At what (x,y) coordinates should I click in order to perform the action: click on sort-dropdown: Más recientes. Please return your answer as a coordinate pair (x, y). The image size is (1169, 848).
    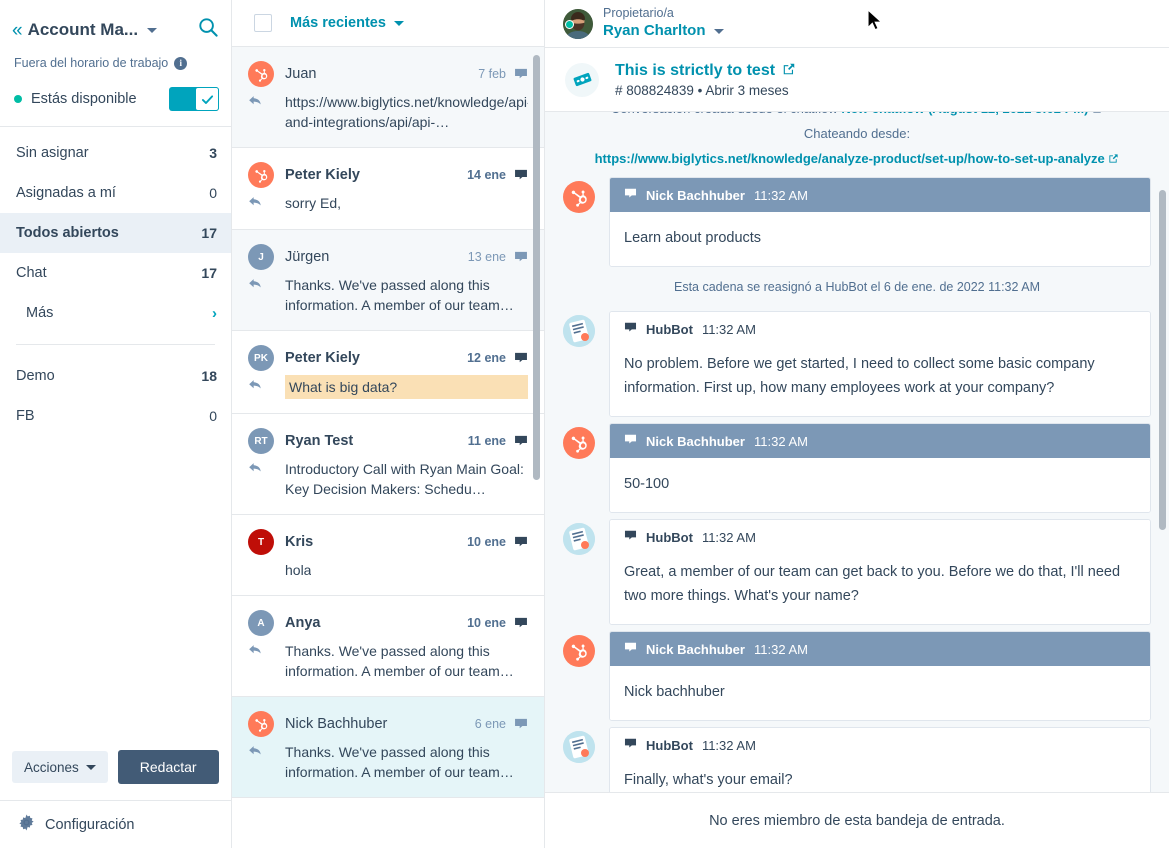
    Looking at the image, I should click on (347, 23).